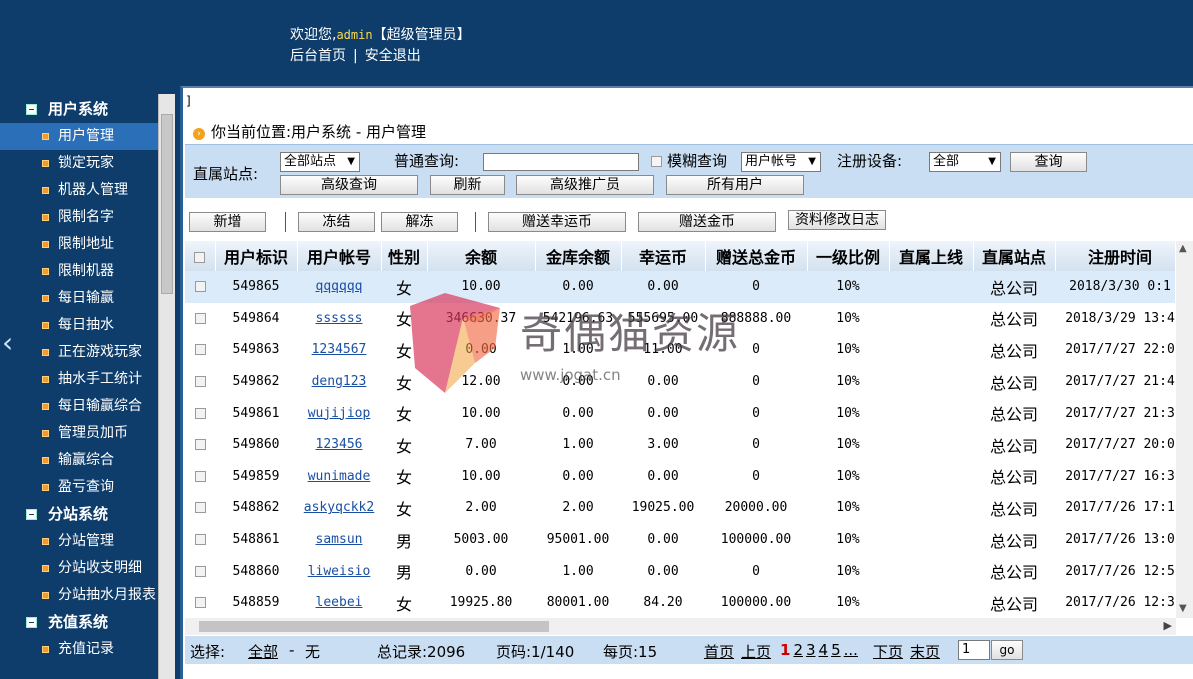 This screenshot has height=679, width=1193. What do you see at coordinates (339, 287) in the screenshot?
I see `account-link: qqqqqq` at bounding box center [339, 287].